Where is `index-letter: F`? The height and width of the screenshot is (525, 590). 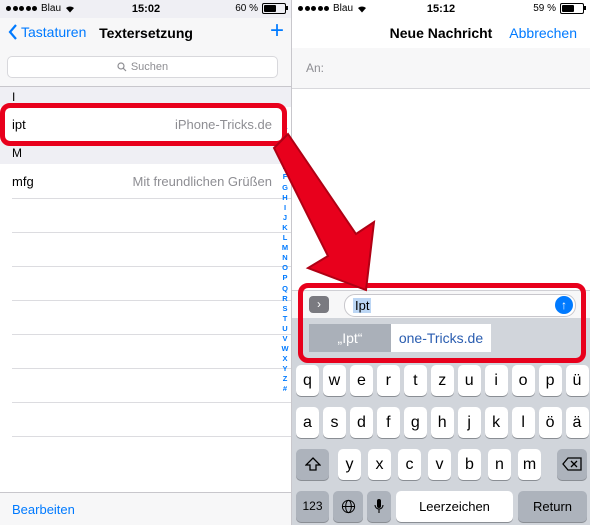
index-letter: F is located at coordinates (285, 177).